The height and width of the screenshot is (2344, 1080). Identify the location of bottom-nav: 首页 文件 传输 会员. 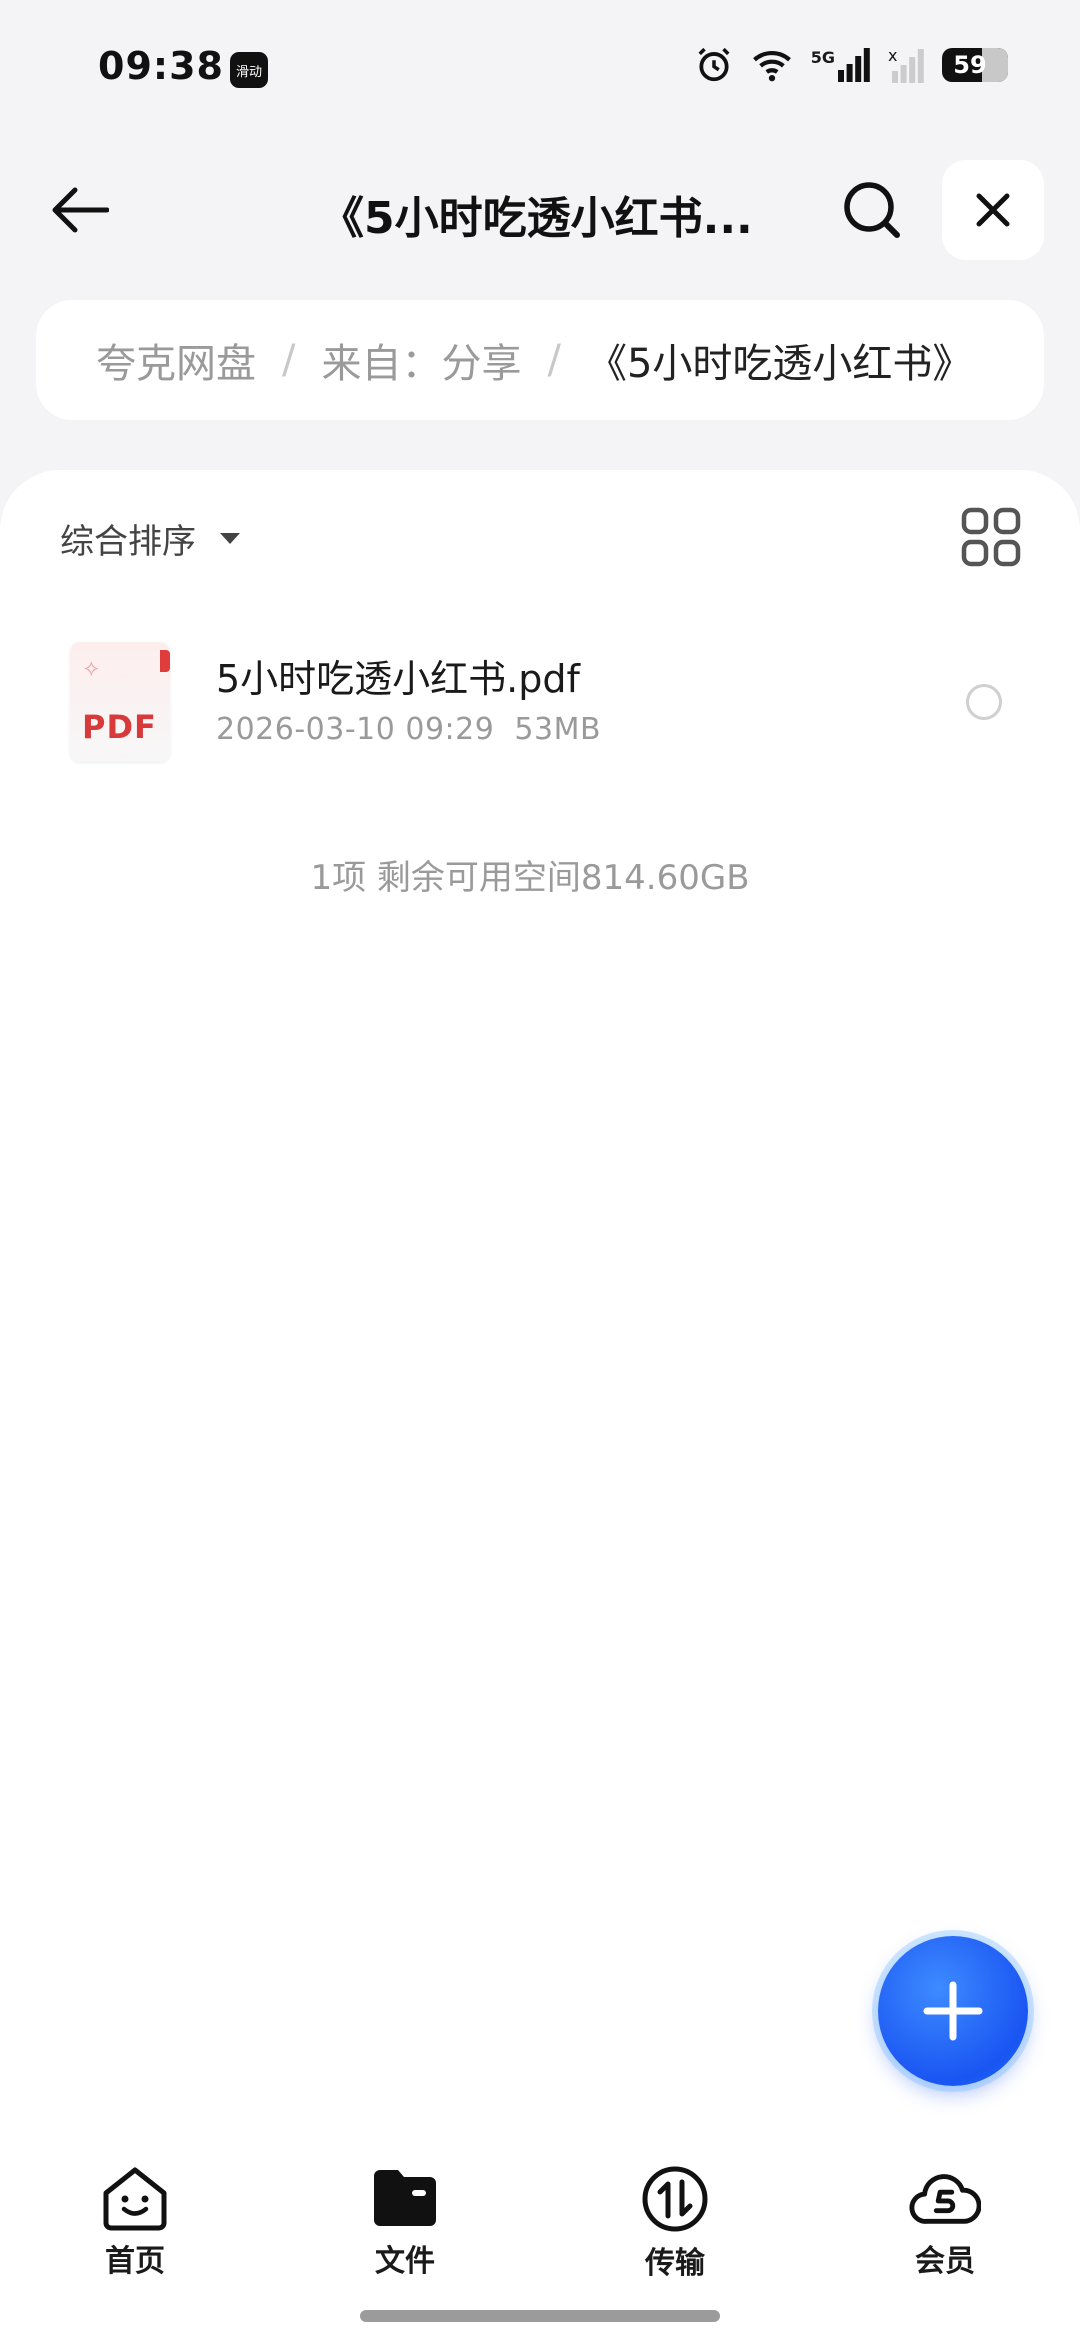
(540, 2215).